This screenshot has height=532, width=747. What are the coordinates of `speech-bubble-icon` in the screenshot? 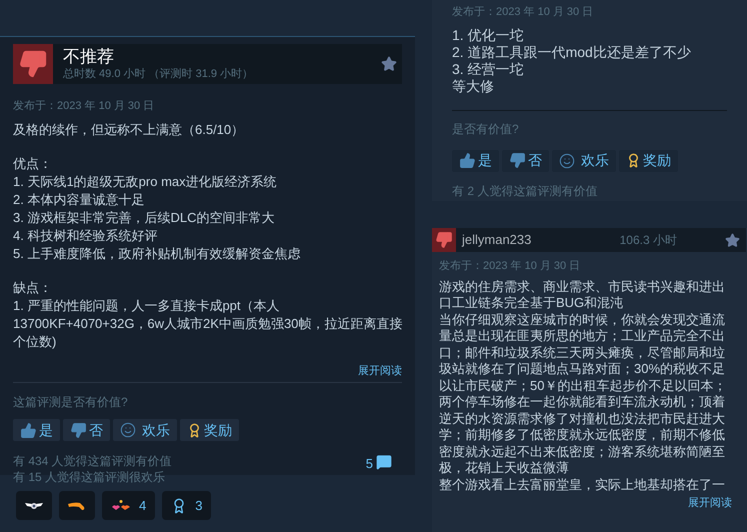 It's located at (384, 462).